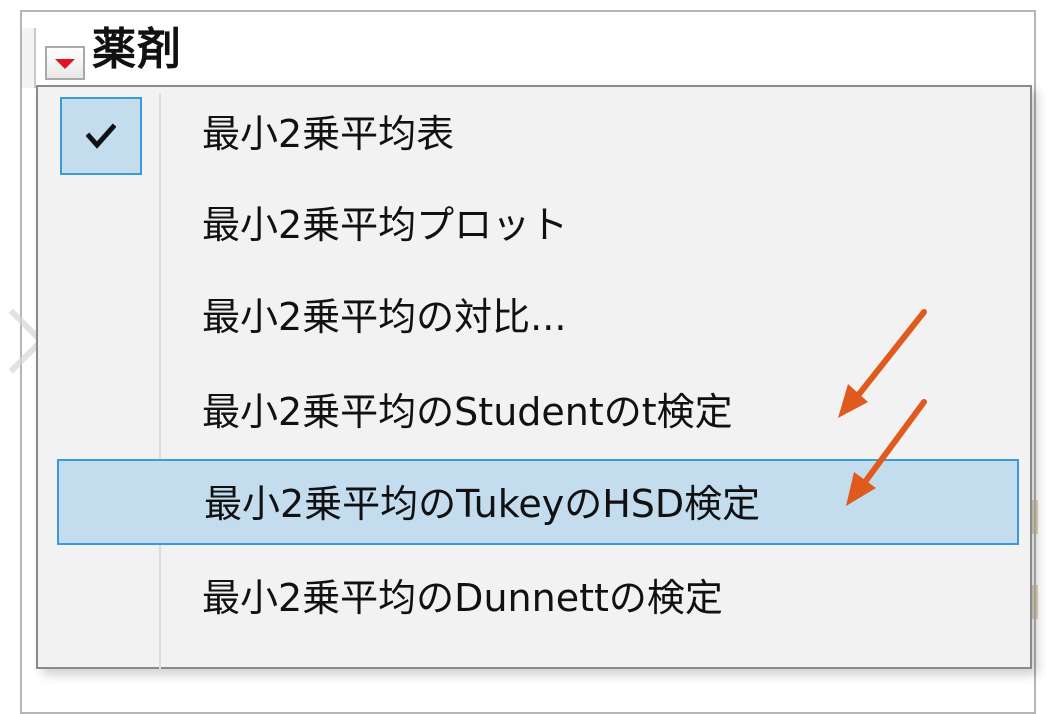 This screenshot has width=1046, height=714. I want to click on menu-item-label: 最小2乗平均のTukeyのHSD検定, so click(482, 504).